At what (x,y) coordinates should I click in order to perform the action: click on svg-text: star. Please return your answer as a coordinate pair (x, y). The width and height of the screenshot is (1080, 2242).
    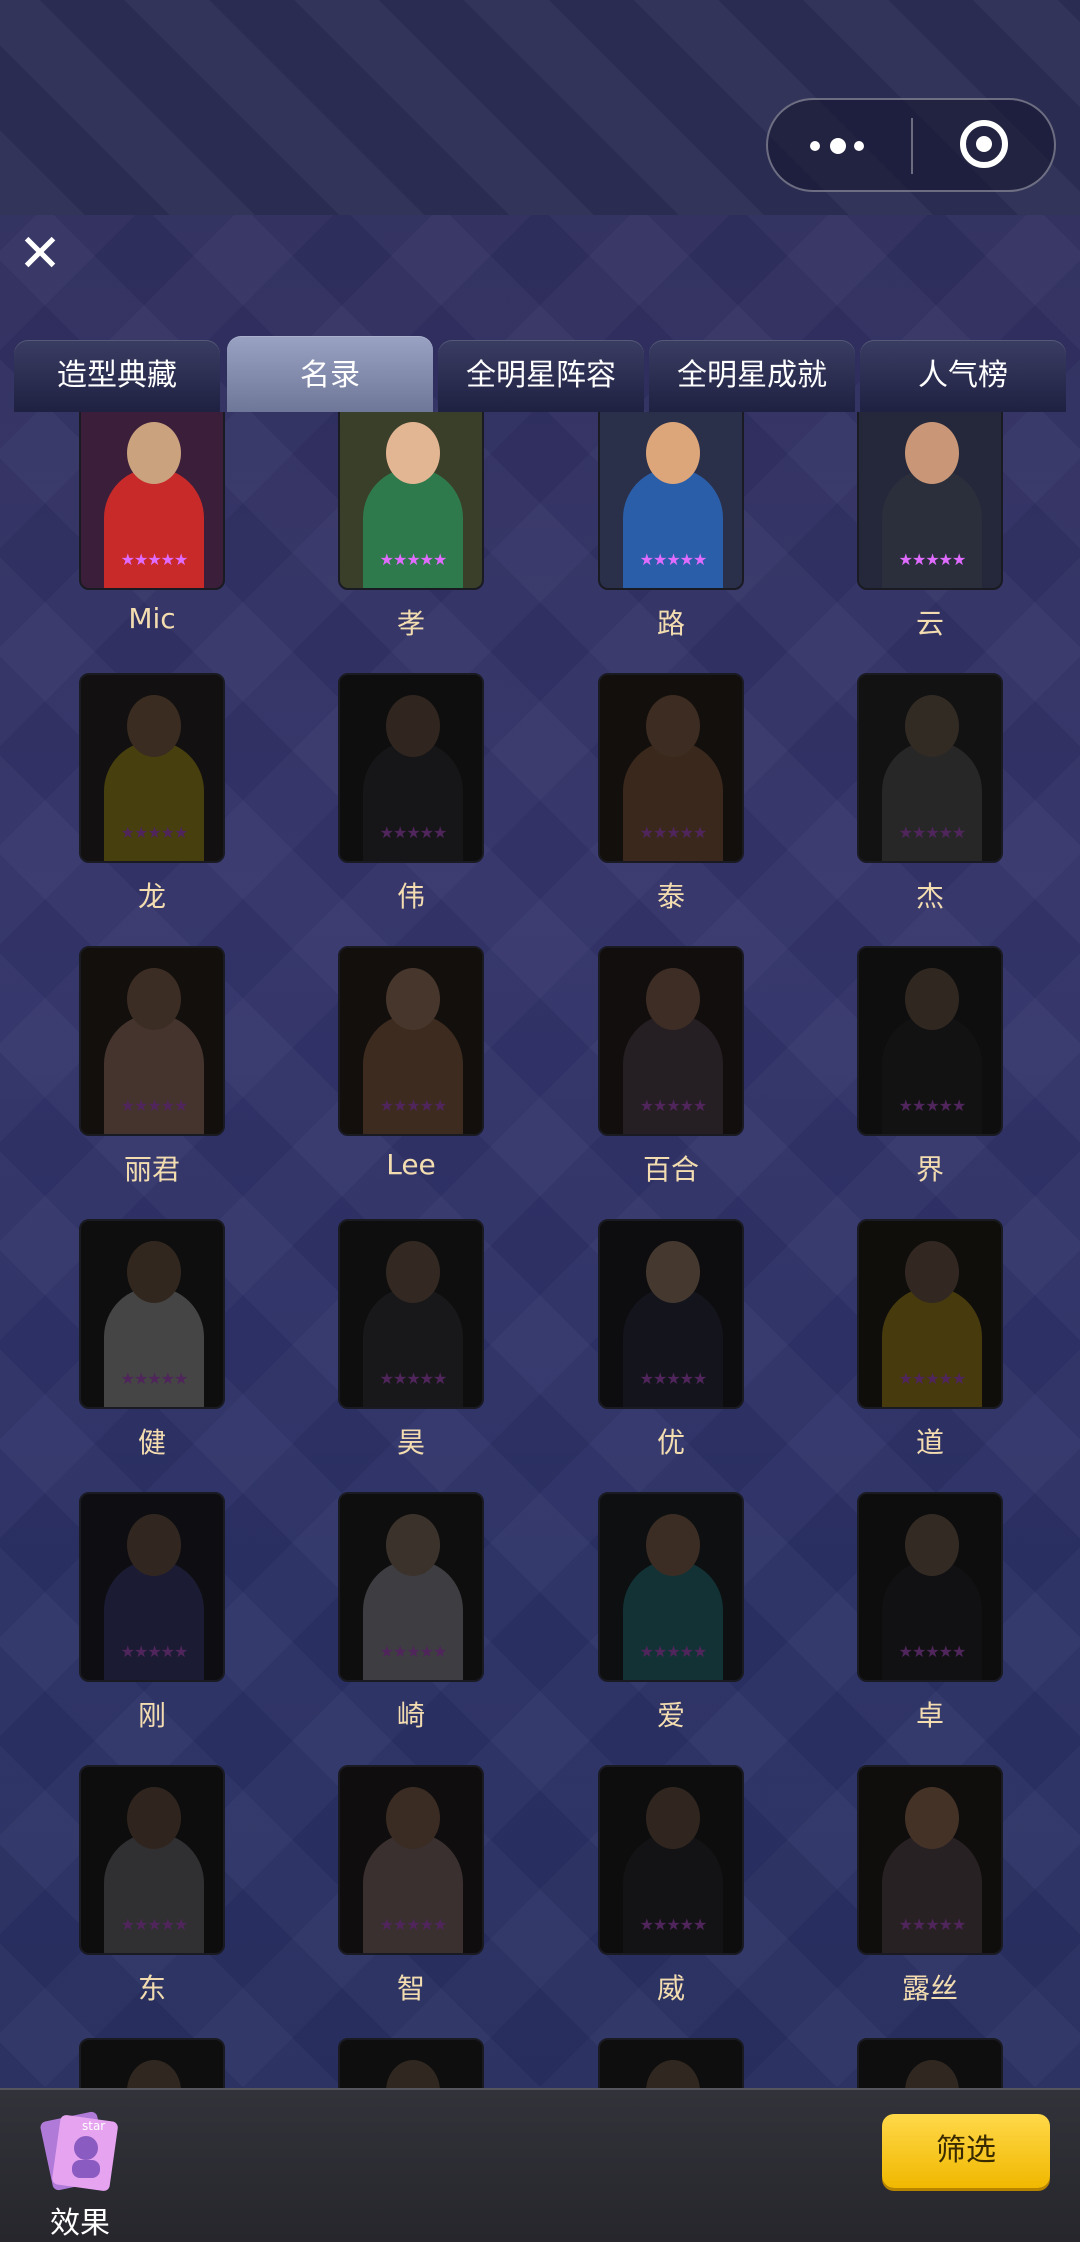
    Looking at the image, I should click on (93, 2126).